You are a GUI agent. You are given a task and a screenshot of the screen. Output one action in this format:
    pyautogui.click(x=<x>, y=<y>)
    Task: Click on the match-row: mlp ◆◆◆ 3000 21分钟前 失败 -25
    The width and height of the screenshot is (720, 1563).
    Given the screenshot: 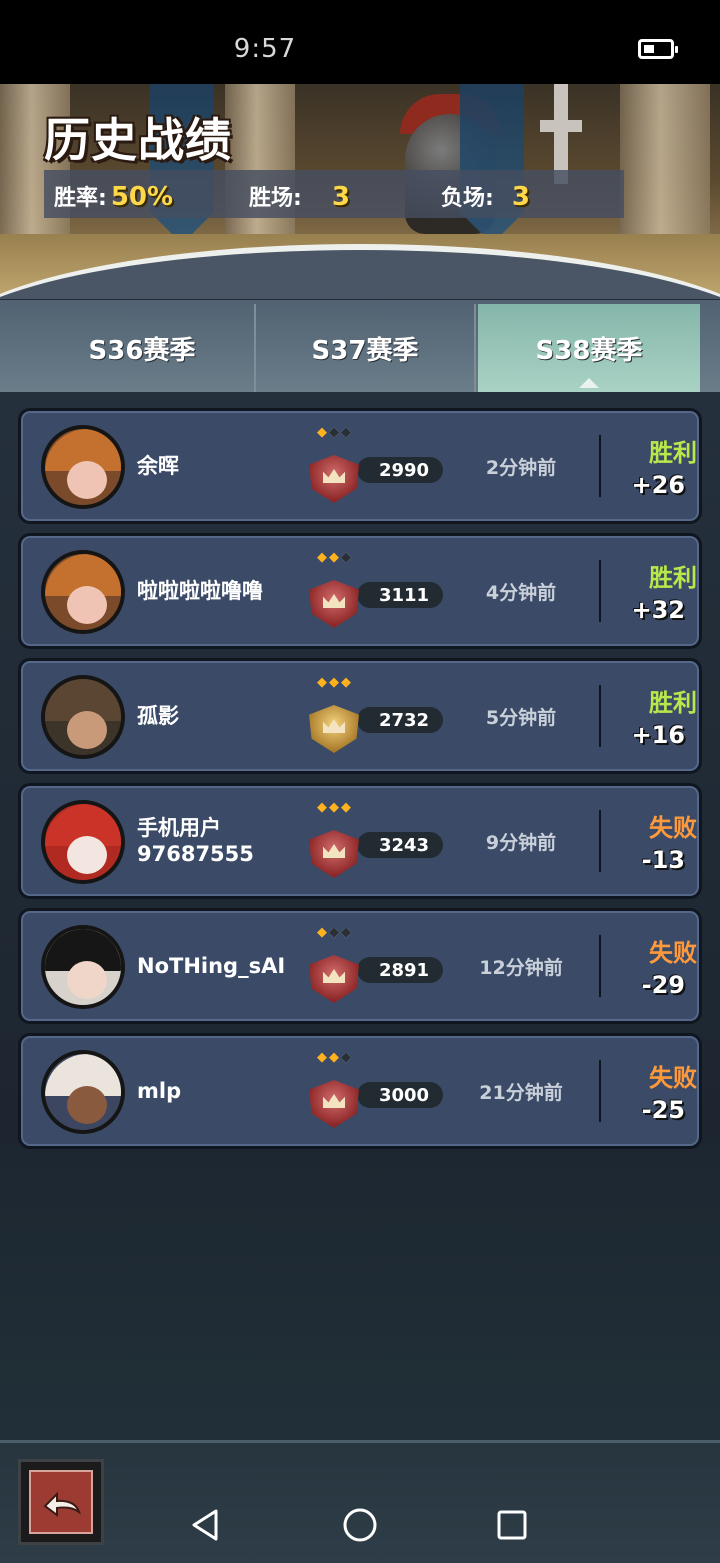 What is the action you would take?
    pyautogui.click(x=360, y=1091)
    